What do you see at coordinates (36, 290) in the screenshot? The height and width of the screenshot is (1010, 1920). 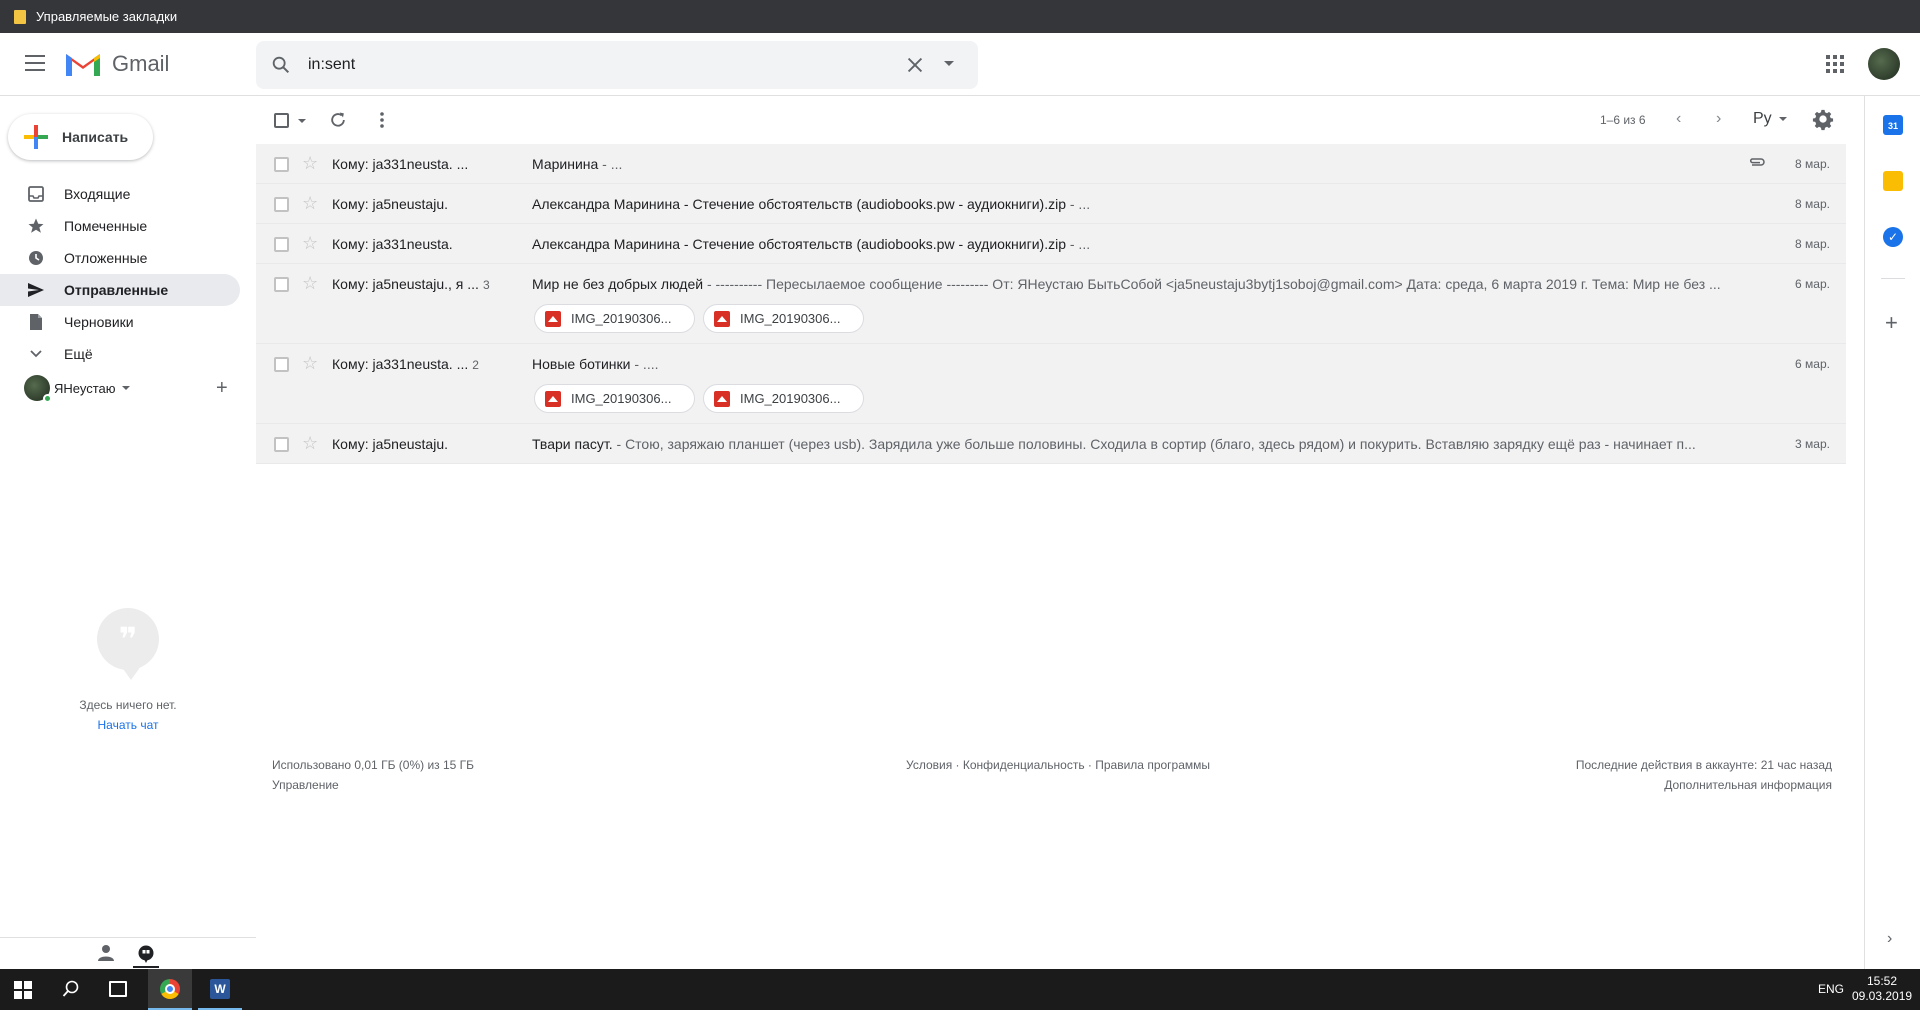 I see `send-icon` at bounding box center [36, 290].